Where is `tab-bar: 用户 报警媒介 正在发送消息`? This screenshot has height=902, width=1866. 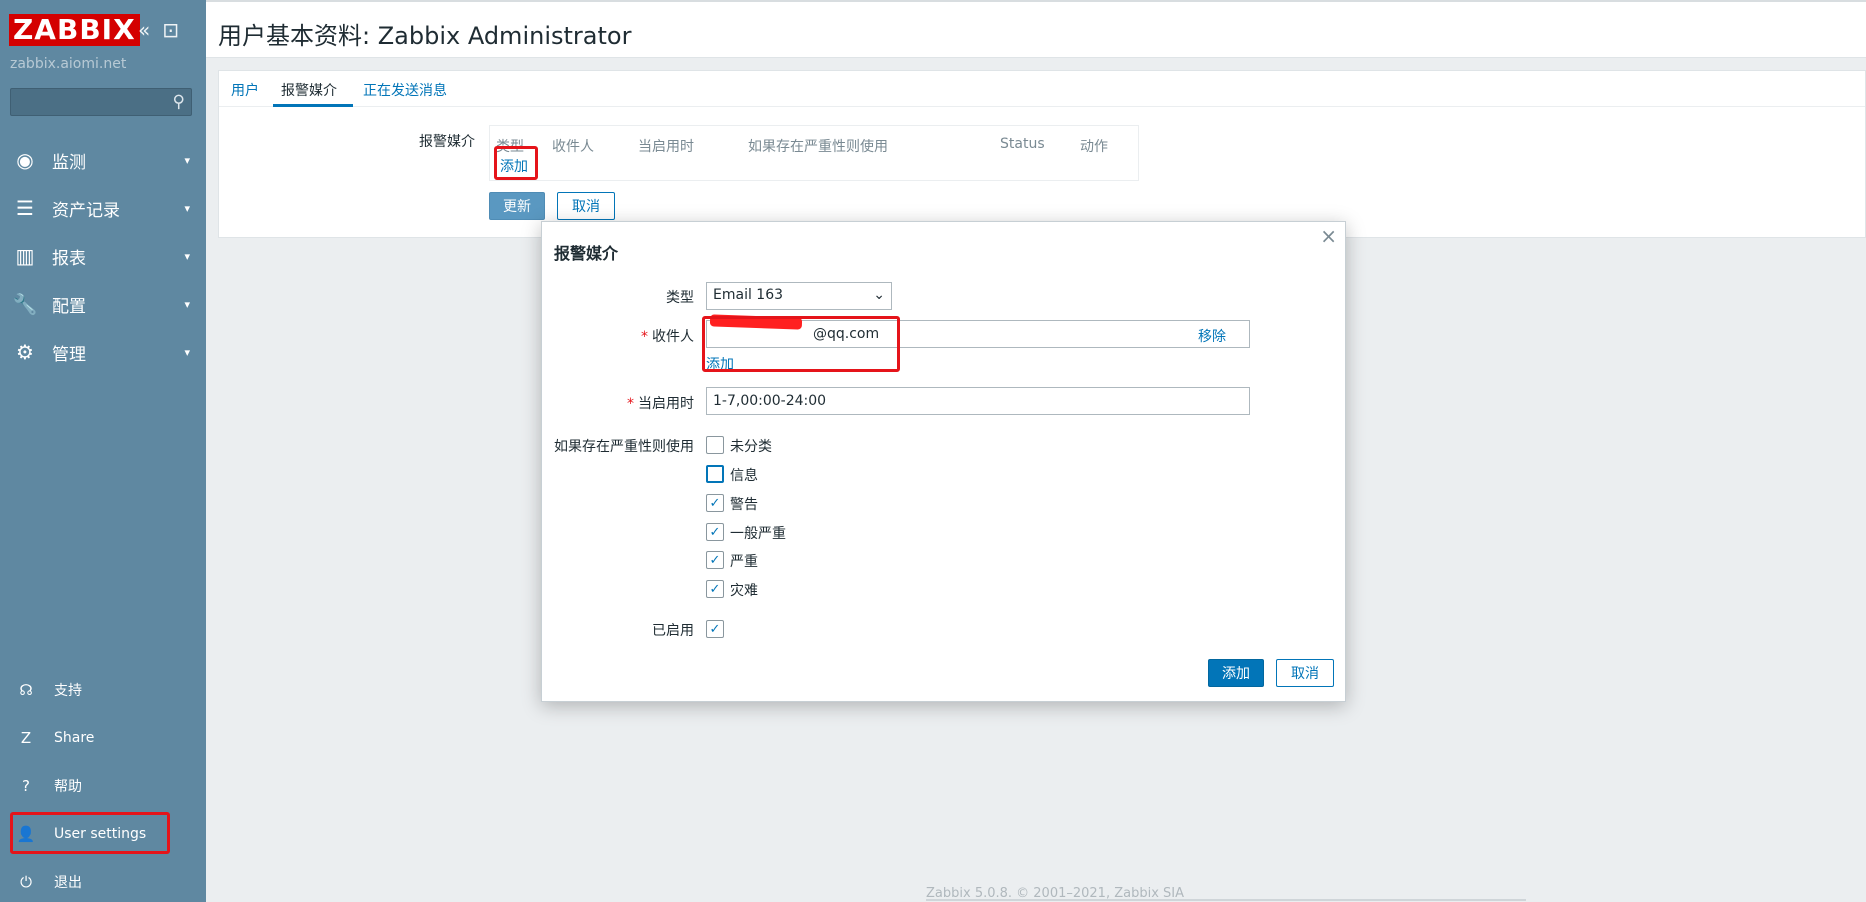 tab-bar: 用户 报警媒介 正在发送消息 is located at coordinates (1042, 89).